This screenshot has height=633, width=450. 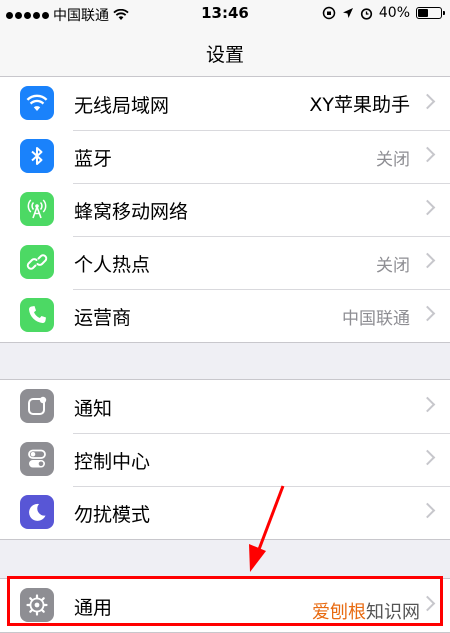 I want to click on rotation-lock-icon, so click(x=329, y=13).